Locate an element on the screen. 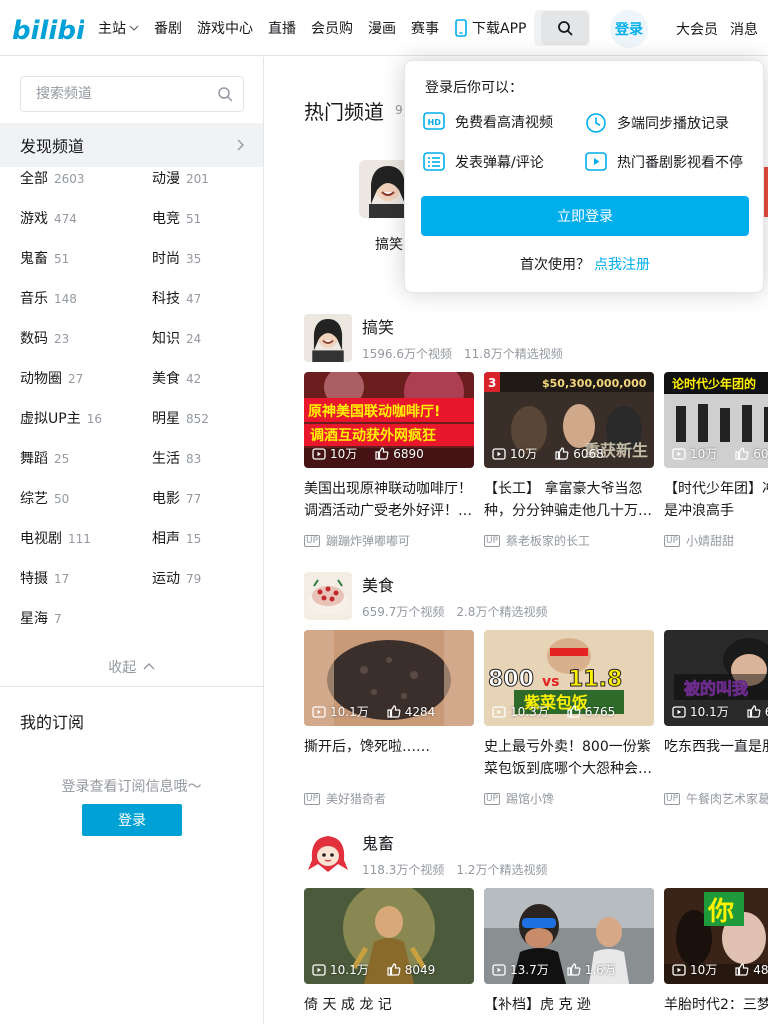 Image resolution: width=768 pixels, height=1024 pixels. category-item: 电影 77 is located at coordinates (176, 498).